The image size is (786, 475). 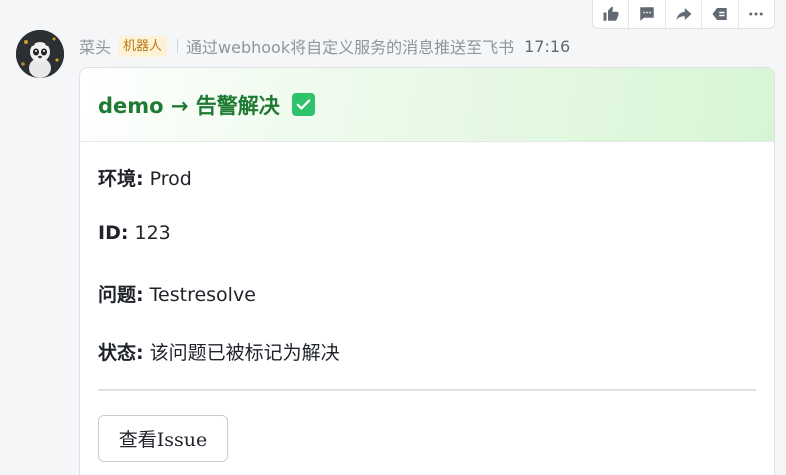 I want to click on thumbs-up-button, so click(x=611, y=14).